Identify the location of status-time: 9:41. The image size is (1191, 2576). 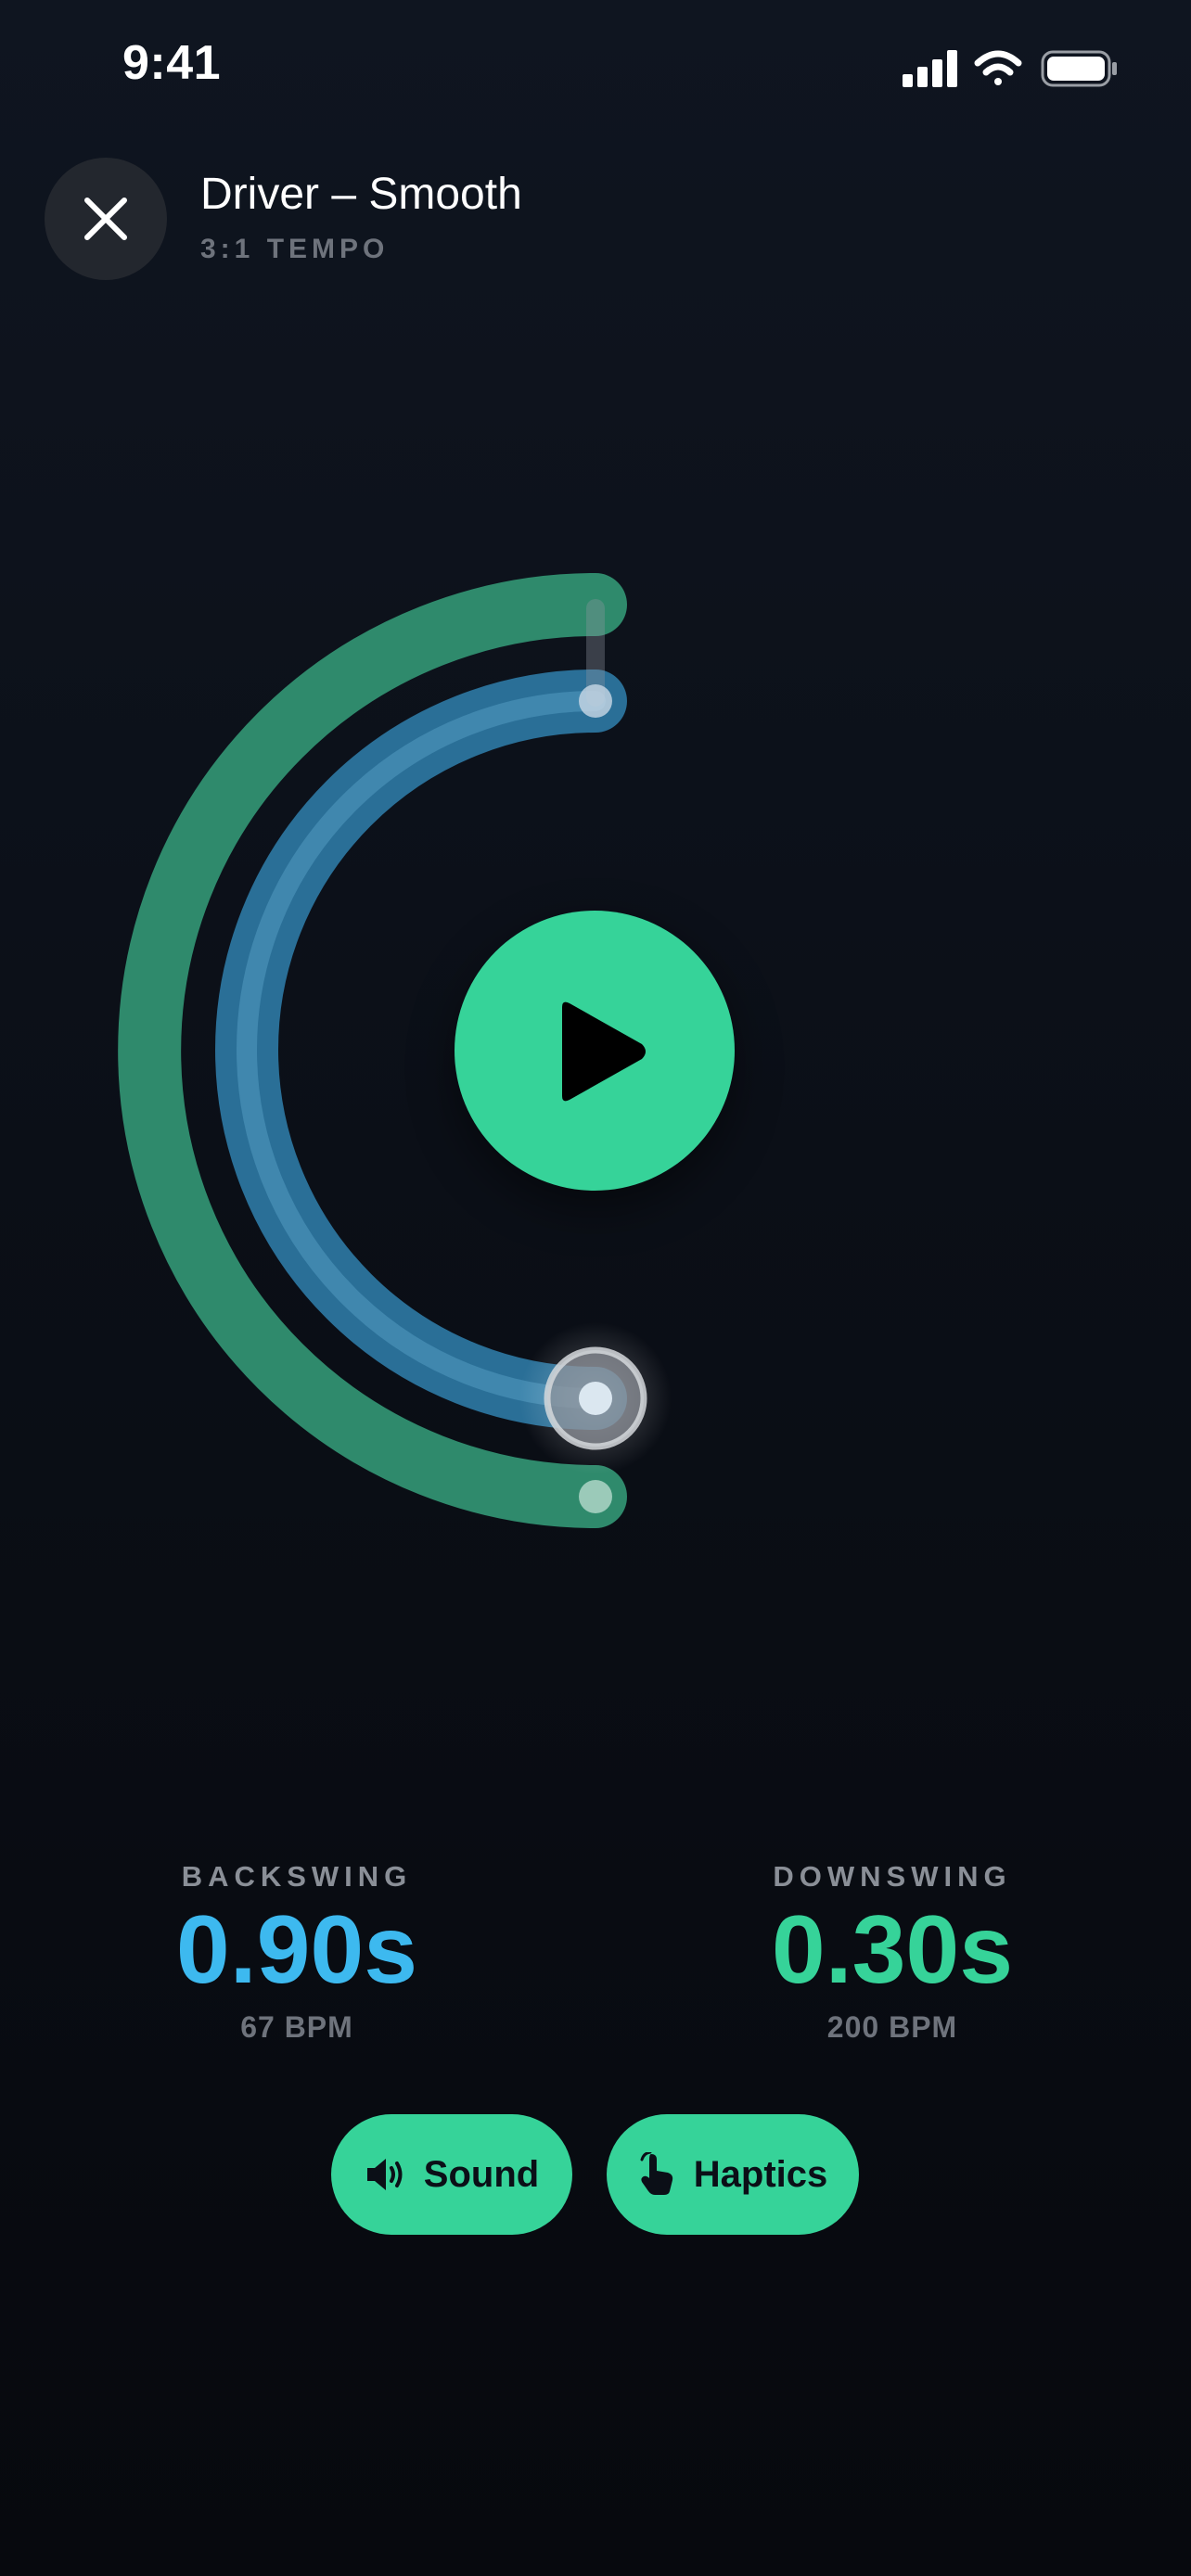
(172, 63).